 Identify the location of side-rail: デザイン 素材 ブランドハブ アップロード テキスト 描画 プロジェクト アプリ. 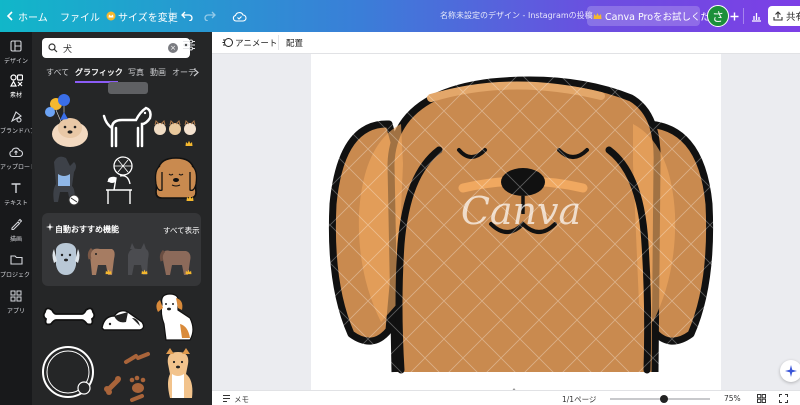
(16, 218).